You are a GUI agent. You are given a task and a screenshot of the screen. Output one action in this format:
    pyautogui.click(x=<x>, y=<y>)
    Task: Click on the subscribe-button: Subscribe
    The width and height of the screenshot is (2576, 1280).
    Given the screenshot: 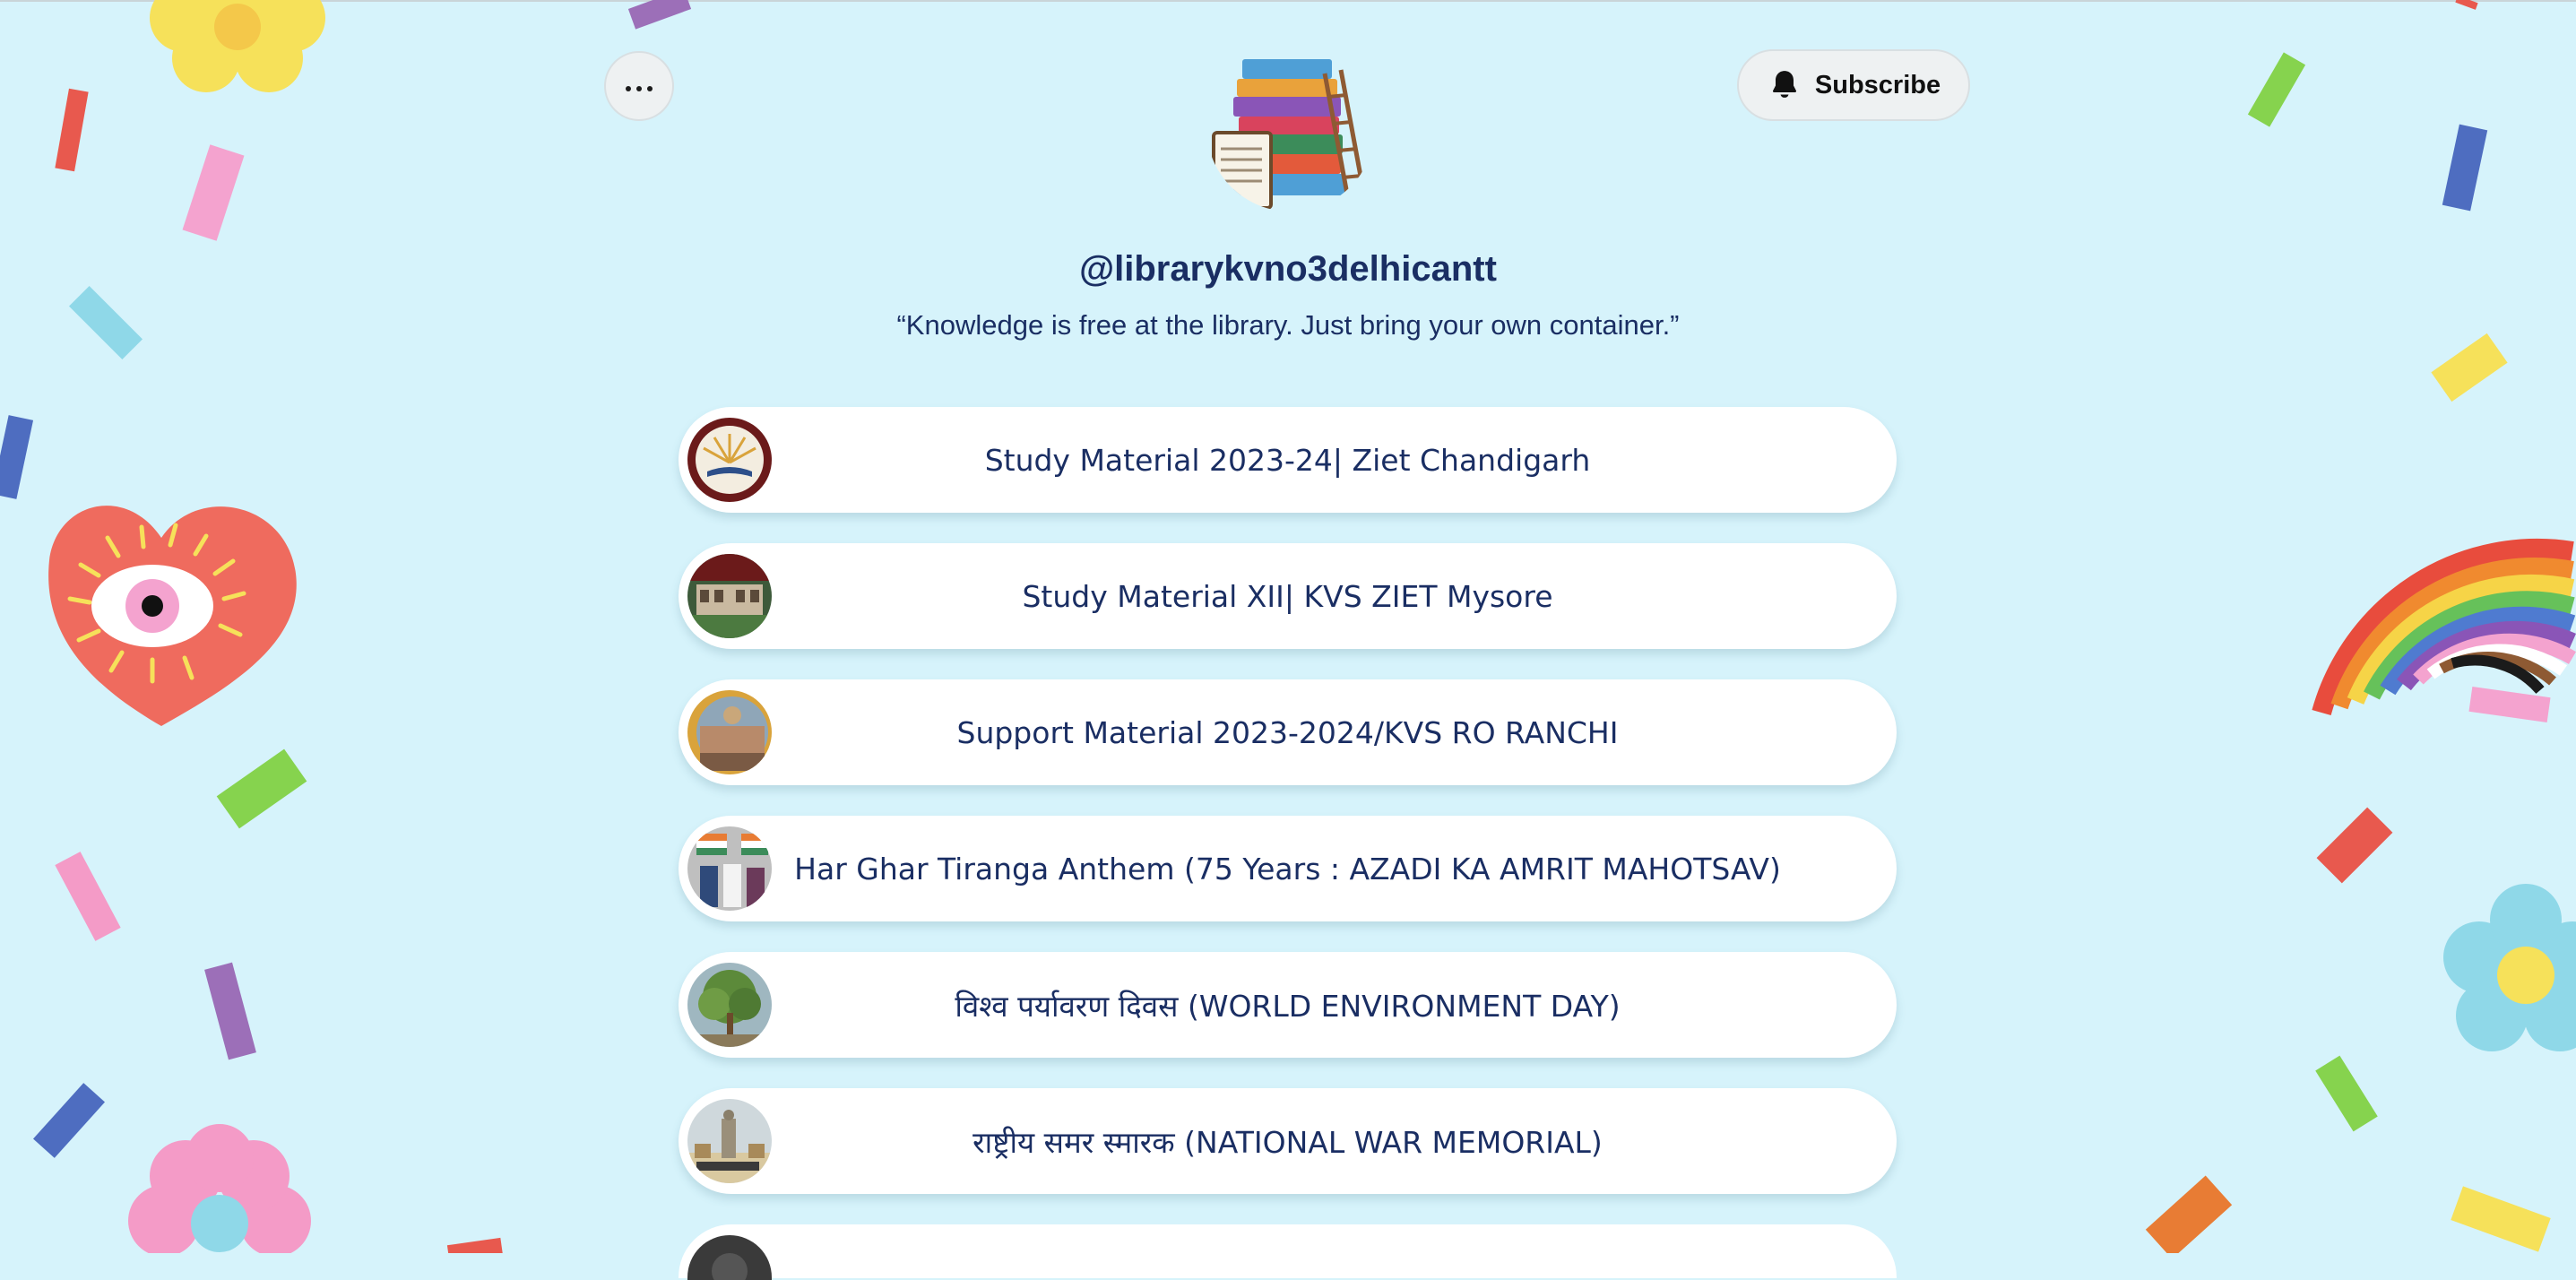 What is the action you would take?
    pyautogui.click(x=1853, y=85)
    